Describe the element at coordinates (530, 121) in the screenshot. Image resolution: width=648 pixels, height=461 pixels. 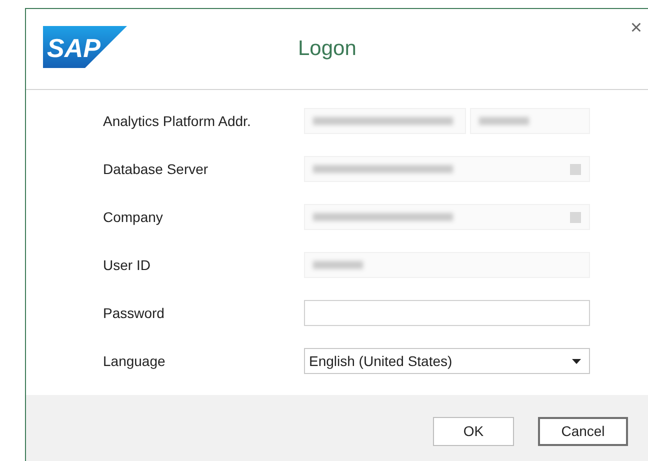
I see `port-field` at that location.